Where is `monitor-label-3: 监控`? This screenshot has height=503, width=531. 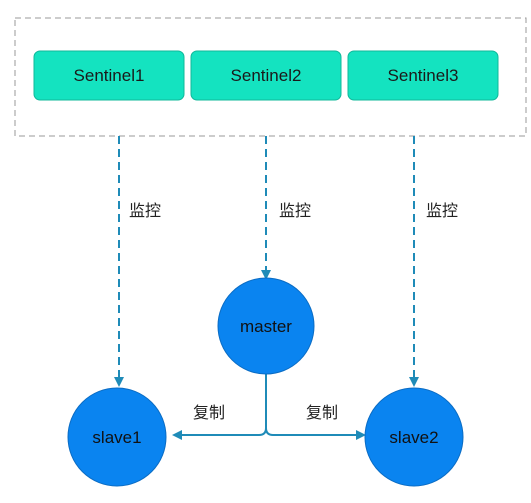 monitor-label-3: 监控 is located at coordinates (442, 210).